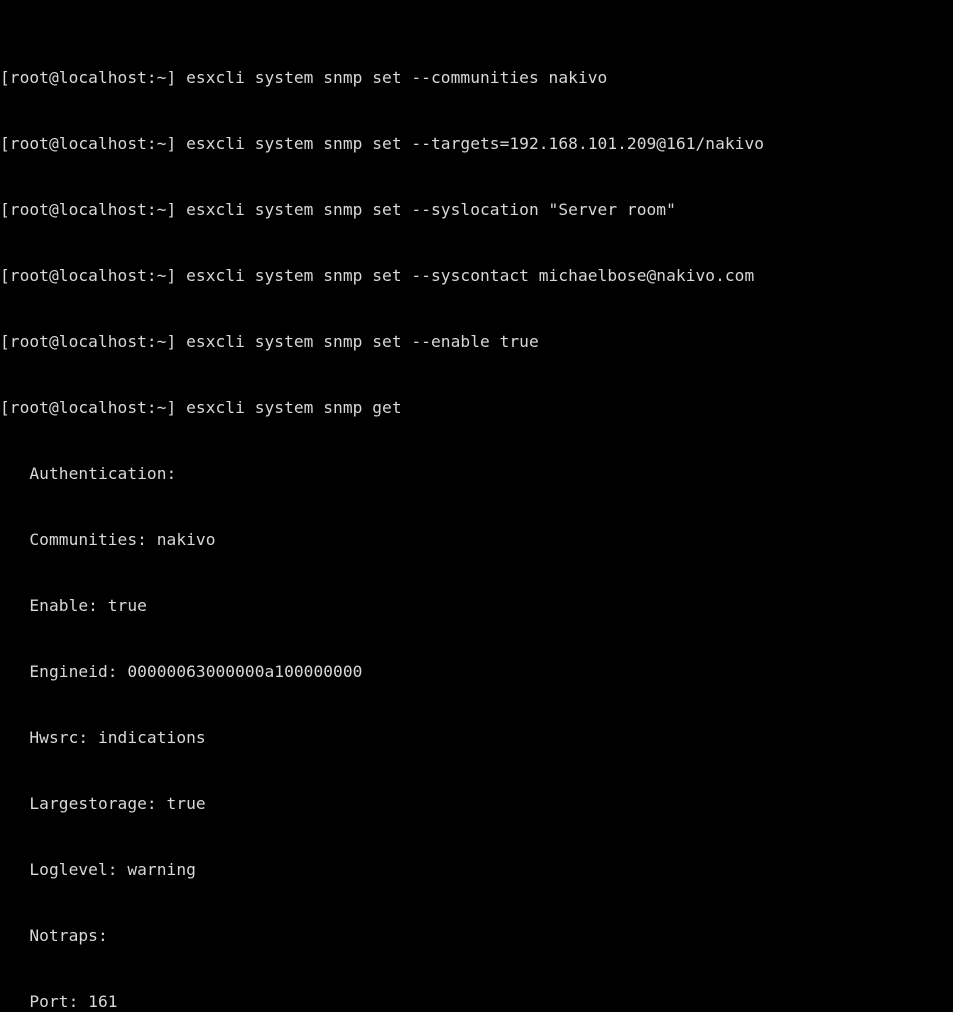 Image resolution: width=953 pixels, height=1012 pixels. Describe the element at coordinates (103, 803) in the screenshot. I see `terminal-line: Largestorage: true` at that location.